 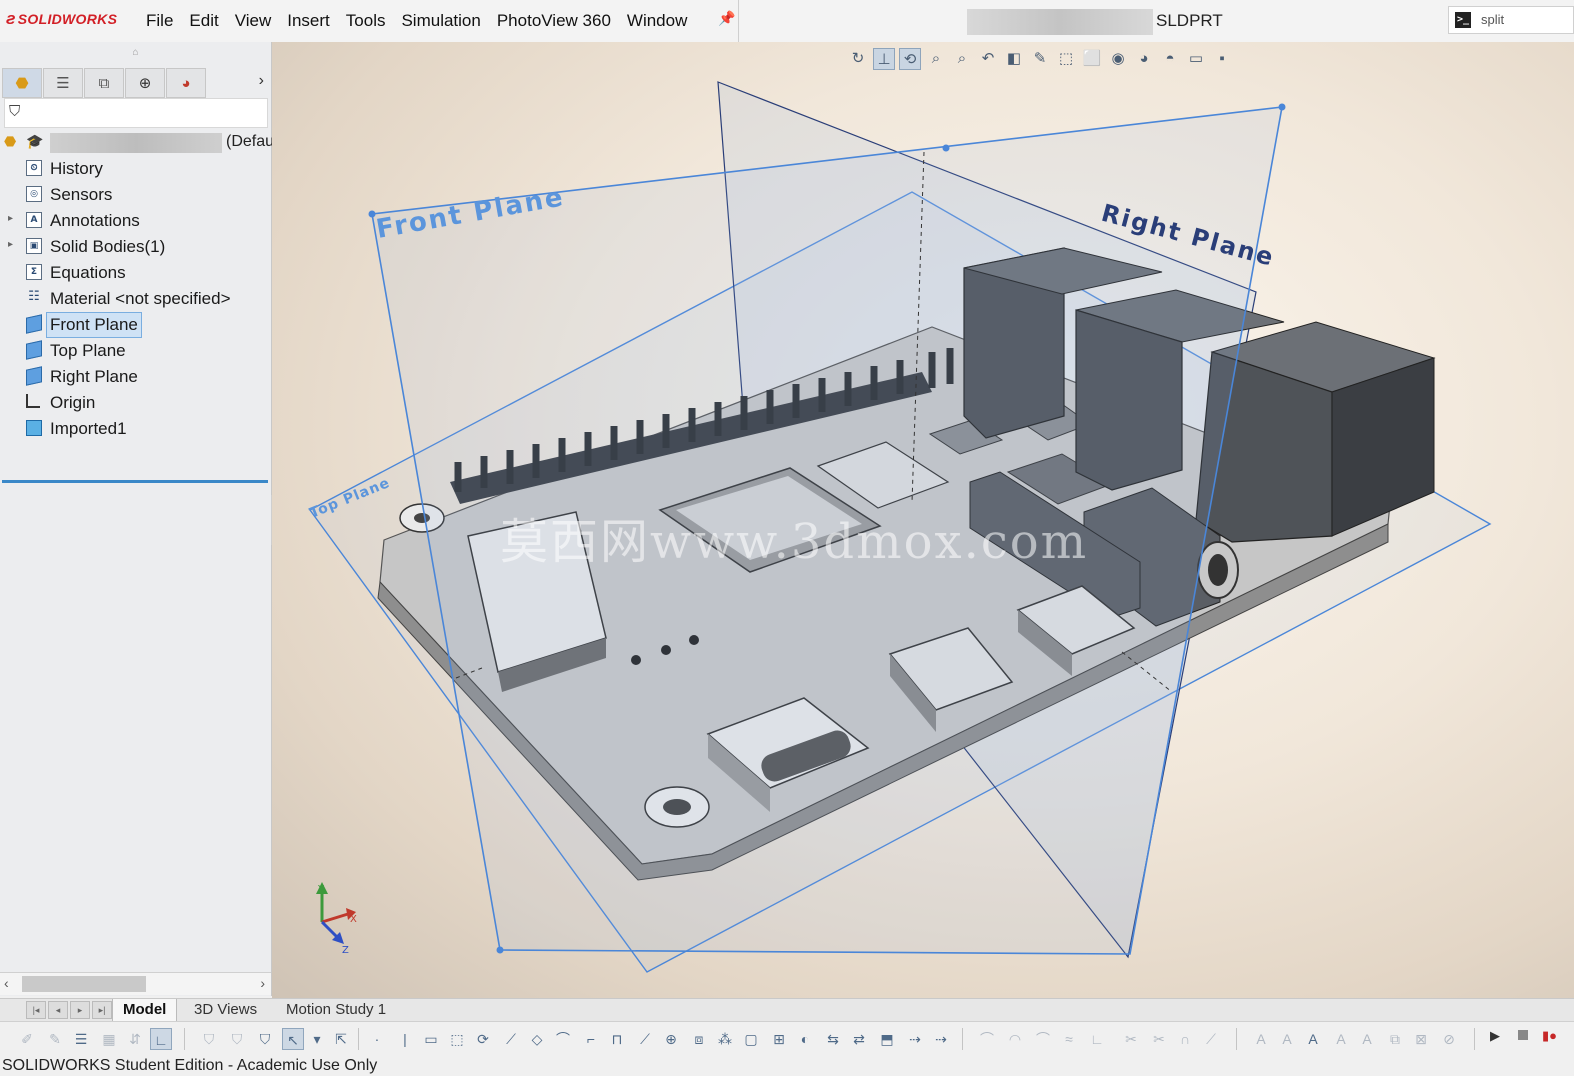 I want to click on next-tab-icon: ▸, so click(x=80, y=1010).